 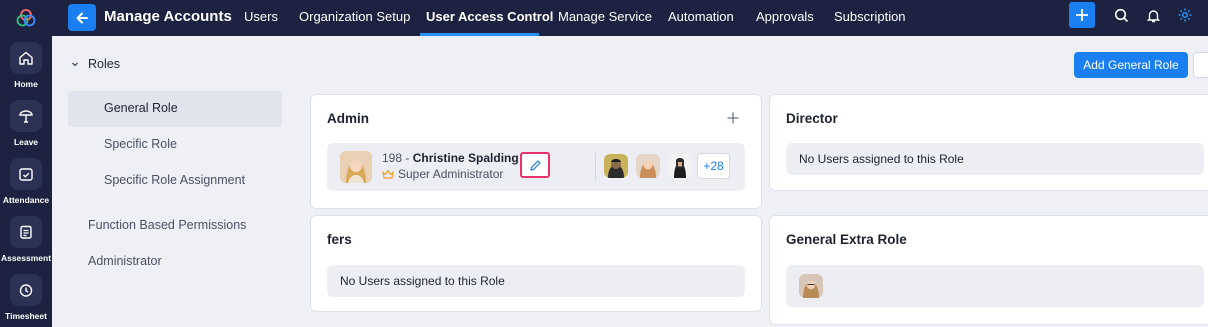 I want to click on role-card-general-extra-role: General Extra Role, so click(x=988, y=270).